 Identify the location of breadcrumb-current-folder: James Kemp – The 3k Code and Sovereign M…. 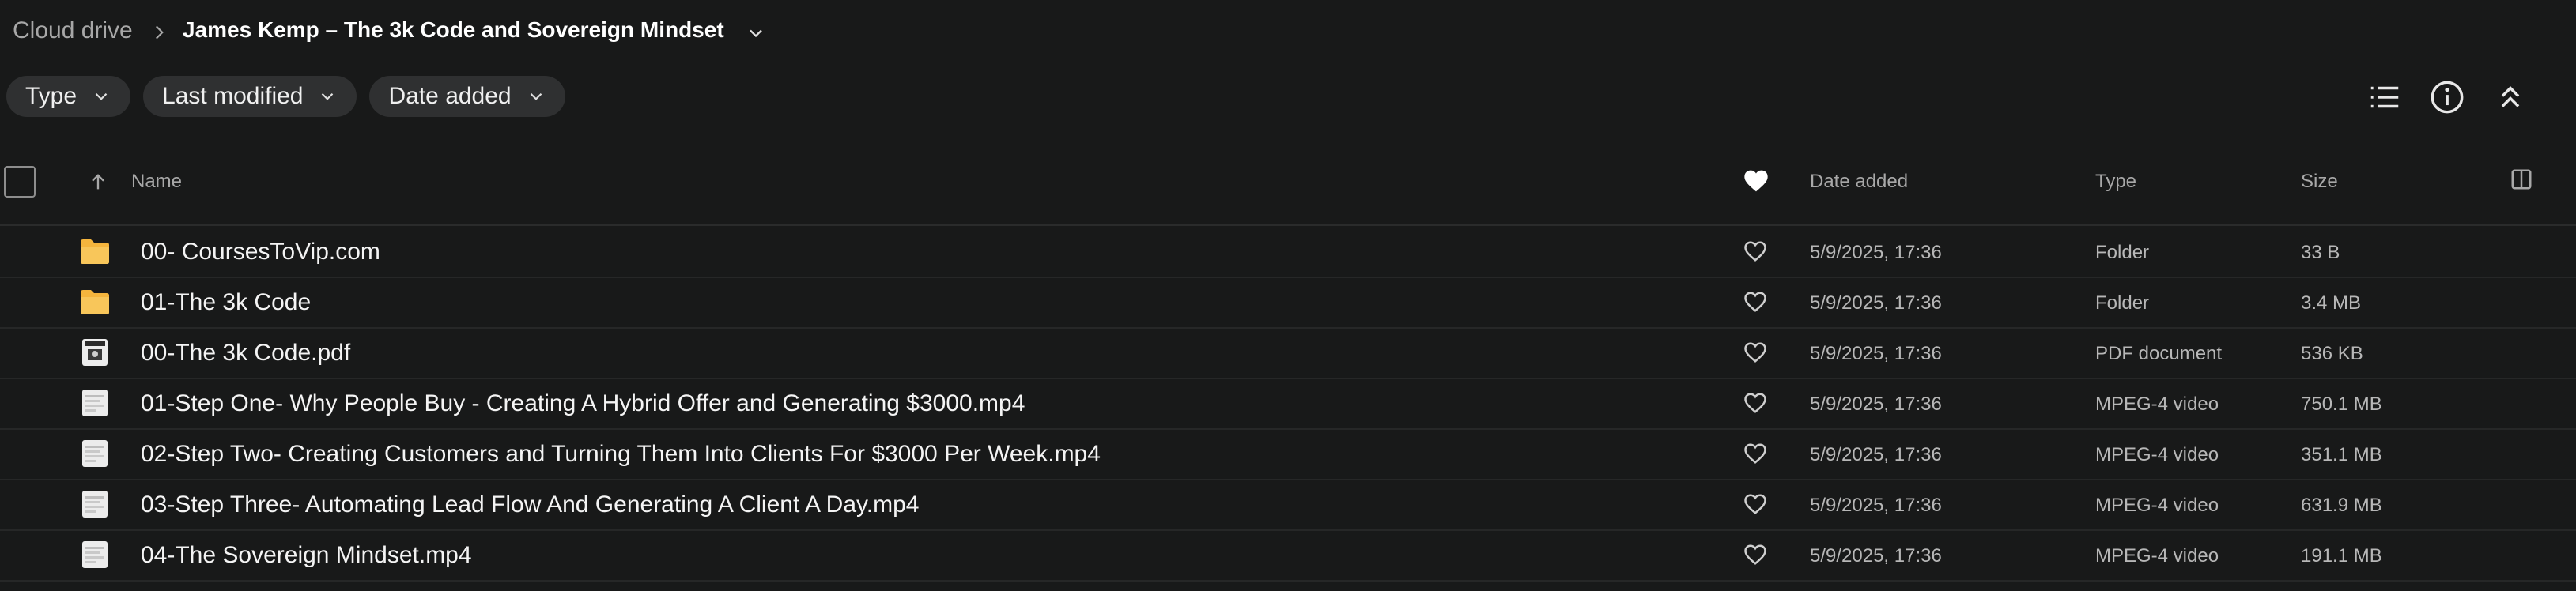
(453, 30).